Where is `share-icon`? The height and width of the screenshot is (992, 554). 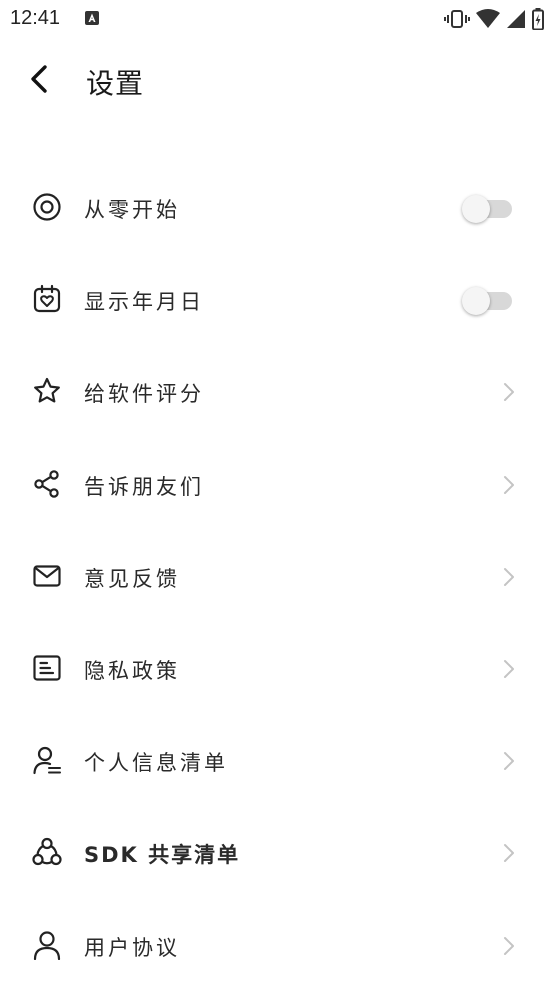
share-icon is located at coordinates (47, 484).